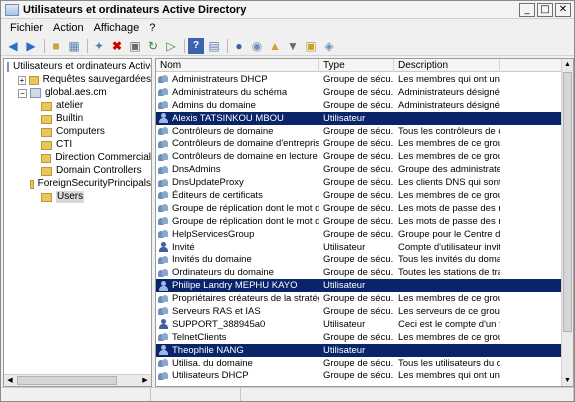 The height and width of the screenshot is (402, 575). I want to click on tree-item: atelier, so click(77, 106).